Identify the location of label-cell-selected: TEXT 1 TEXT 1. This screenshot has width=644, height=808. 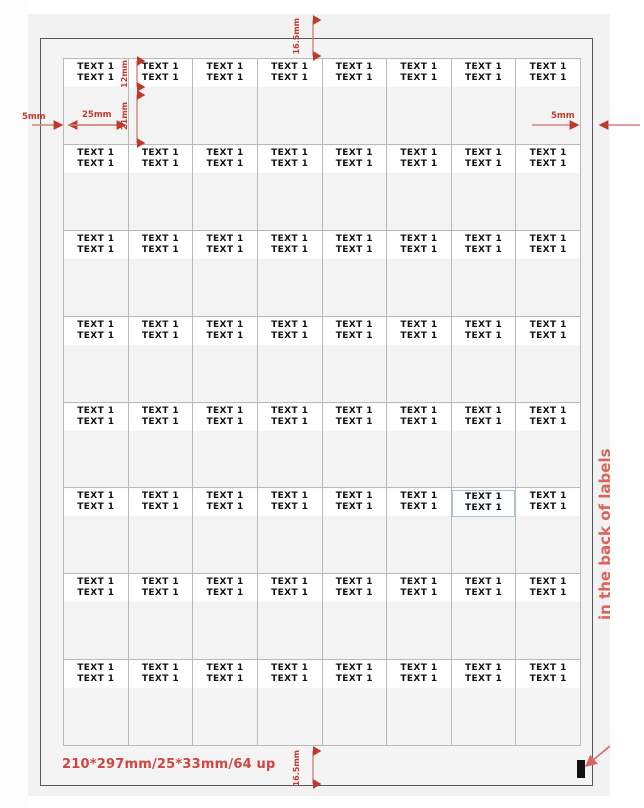
(484, 531).